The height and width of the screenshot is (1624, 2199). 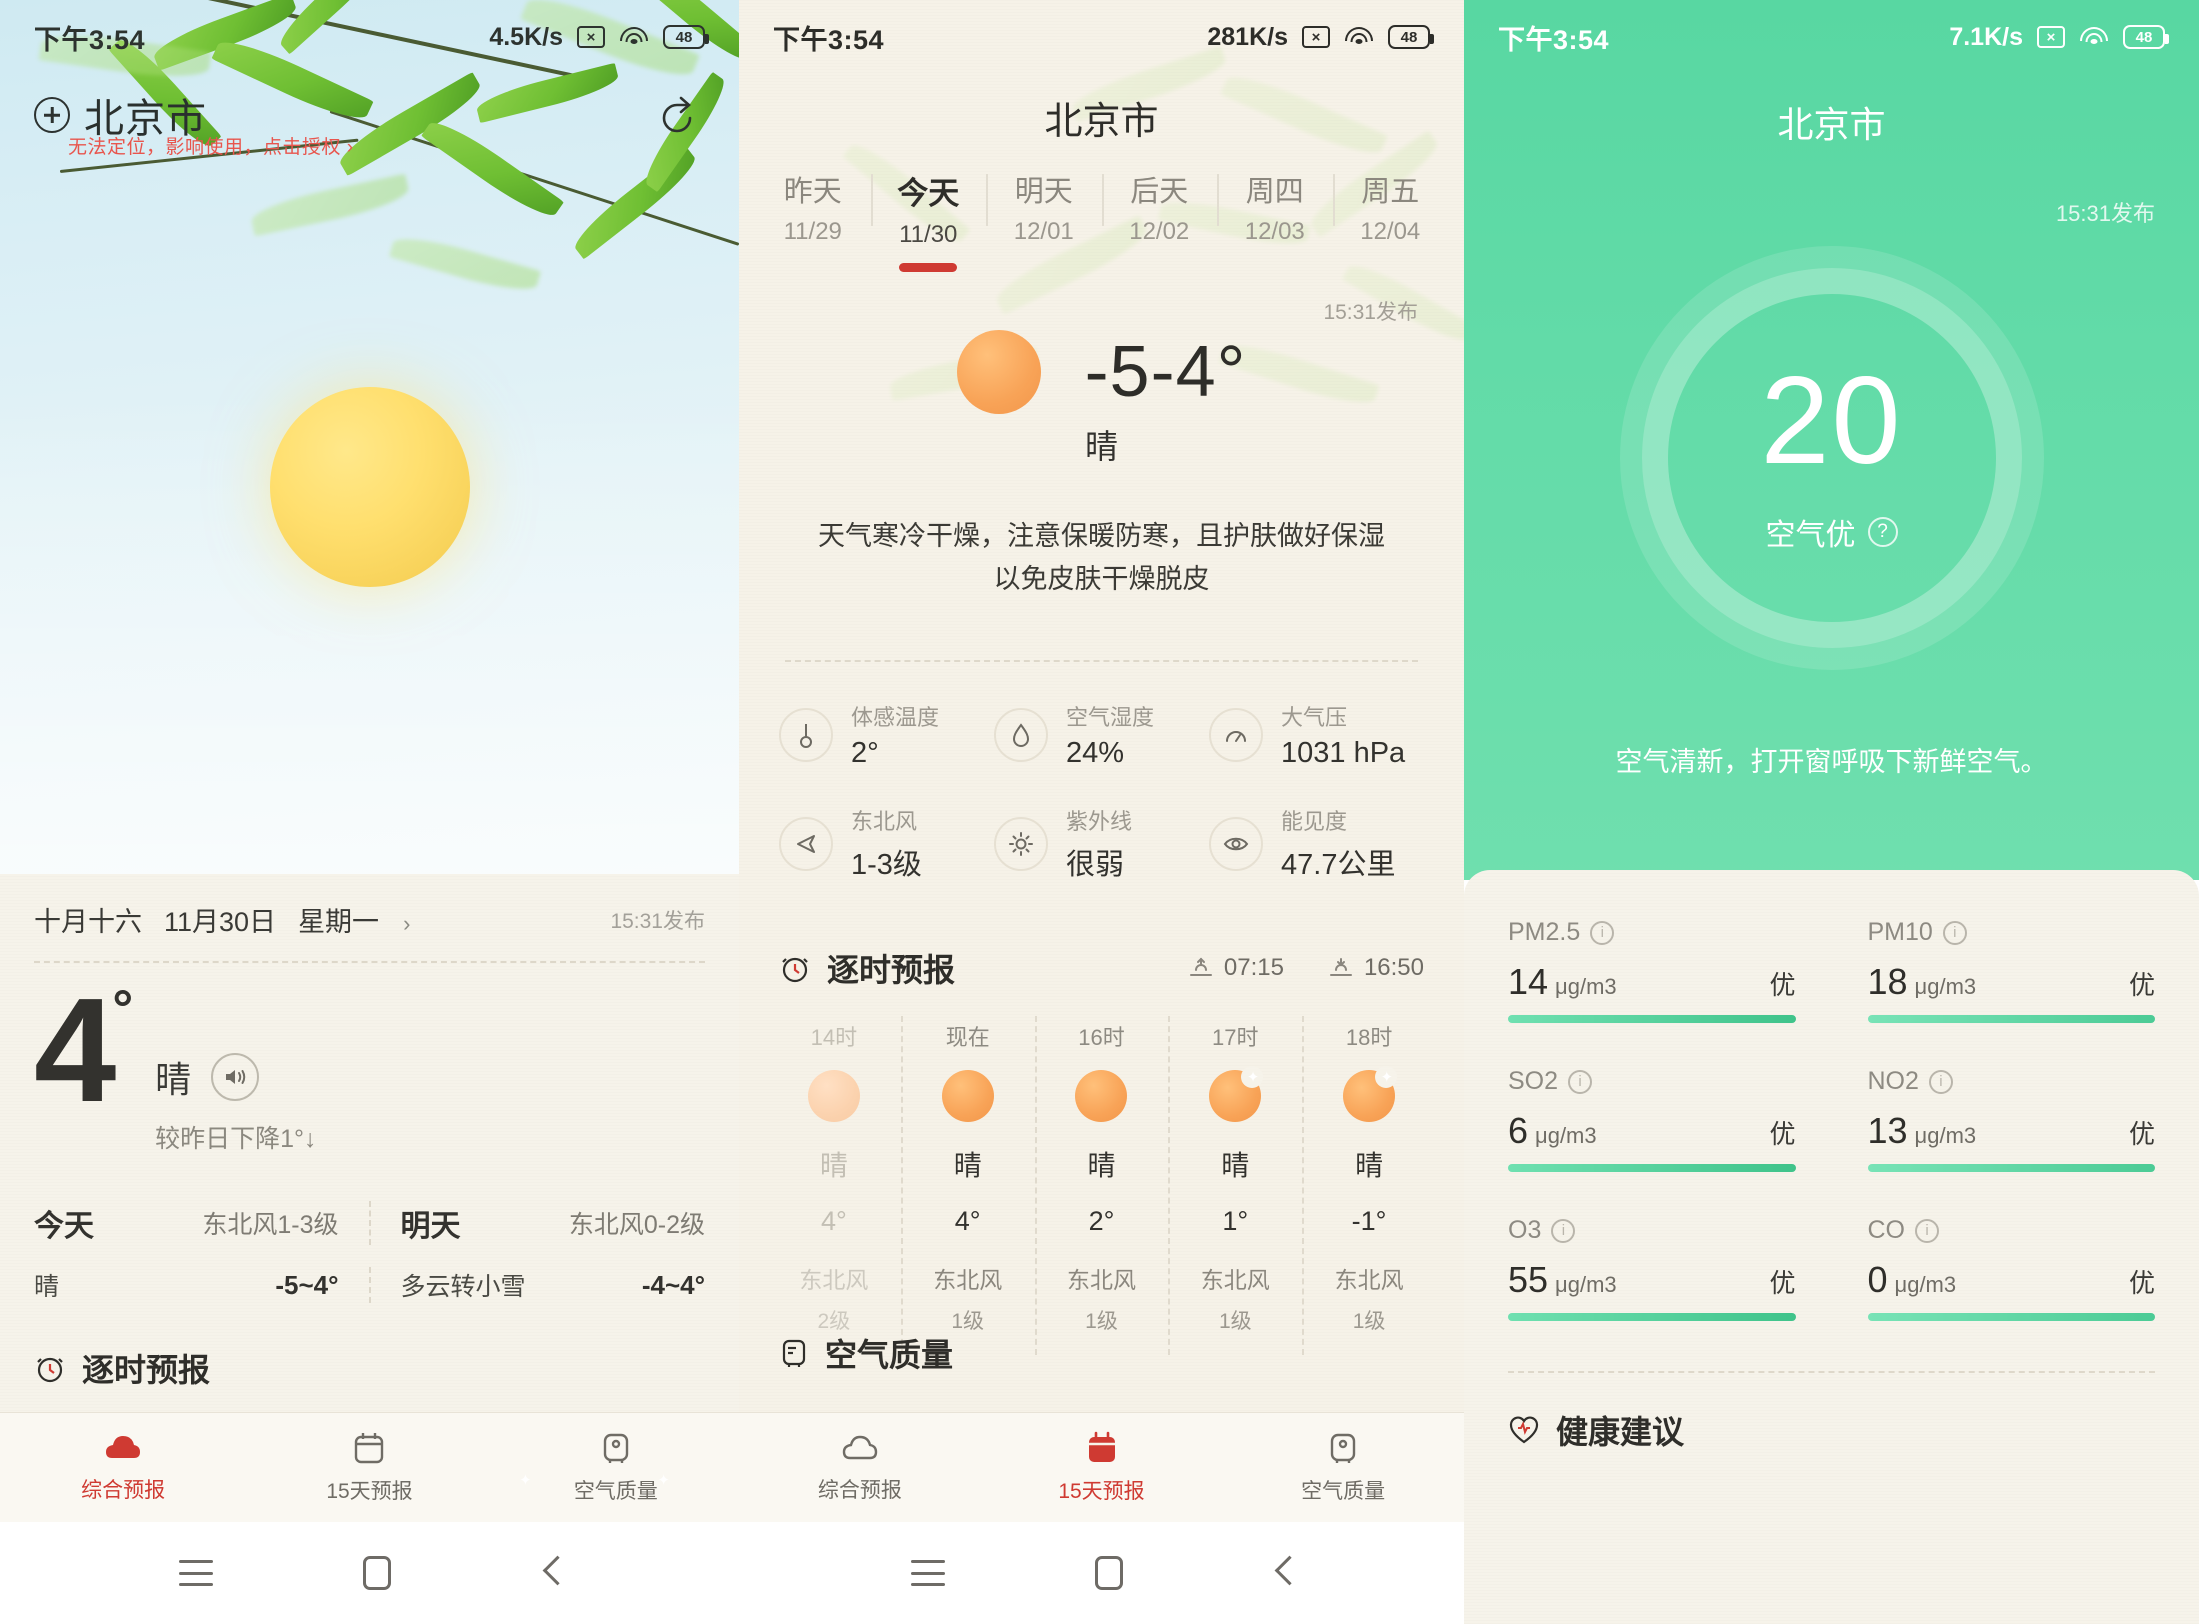 I want to click on share-icon, so click(x=677, y=114).